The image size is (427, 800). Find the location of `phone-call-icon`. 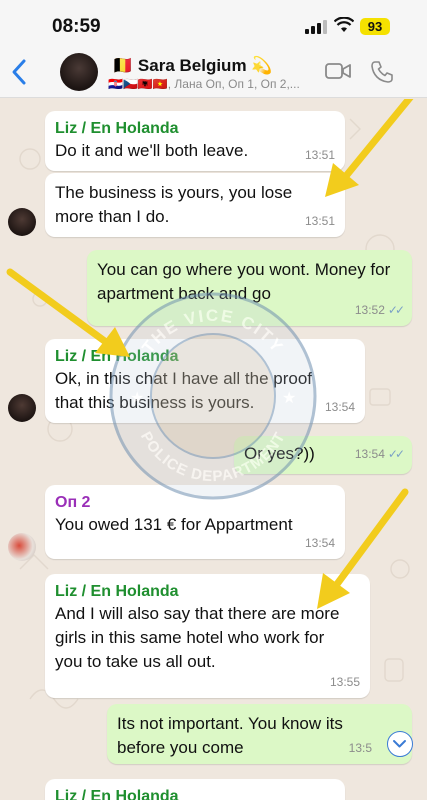

phone-call-icon is located at coordinates (382, 72).